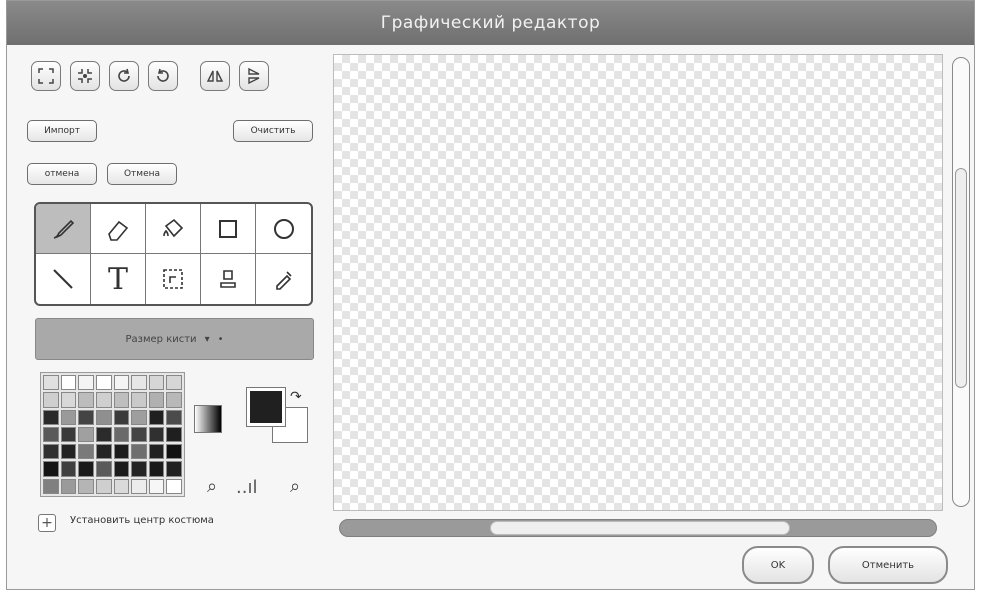 The height and width of the screenshot is (592, 981). What do you see at coordinates (161, 339) in the screenshot?
I see `brush-size-label: Размер кисти` at bounding box center [161, 339].